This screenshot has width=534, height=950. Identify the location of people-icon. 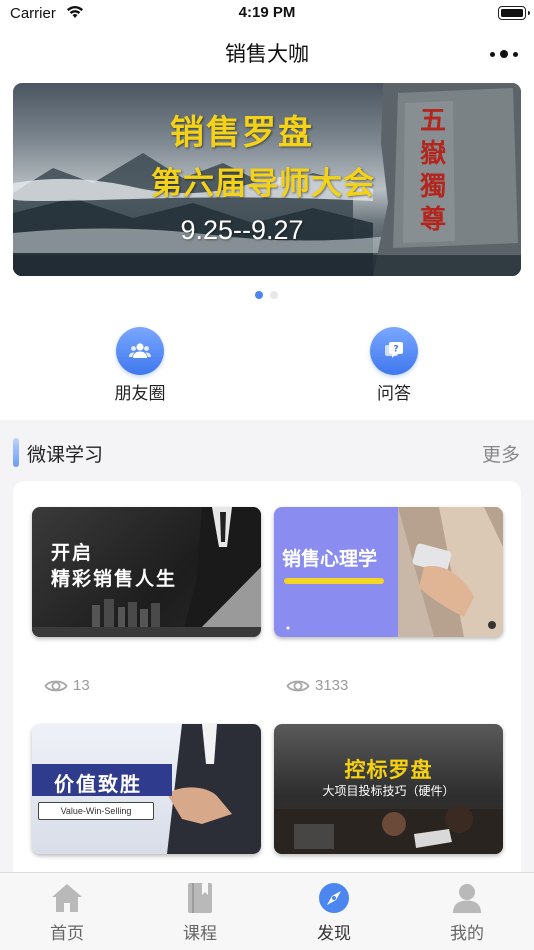
(140, 351).